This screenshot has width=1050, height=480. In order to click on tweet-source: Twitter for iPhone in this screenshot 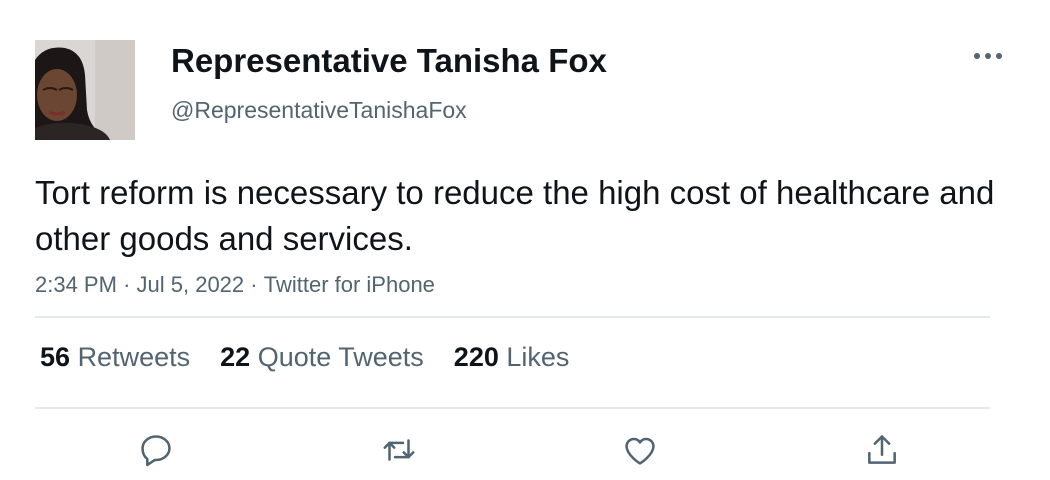, I will do `click(349, 285)`.